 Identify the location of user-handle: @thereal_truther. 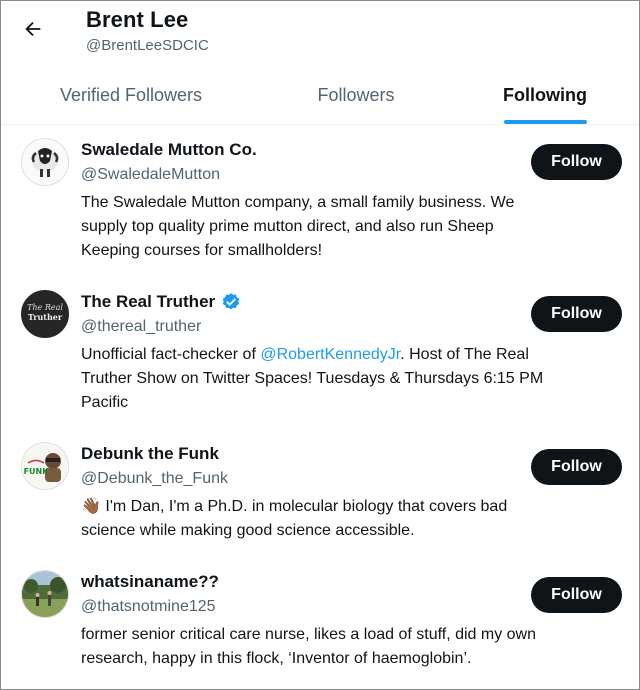
(141, 327).